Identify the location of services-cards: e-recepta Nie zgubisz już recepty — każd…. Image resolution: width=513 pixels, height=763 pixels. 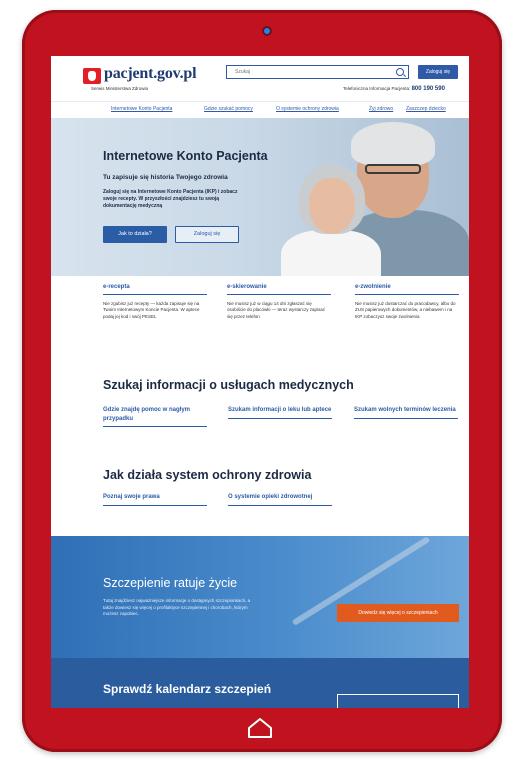
(260, 319).